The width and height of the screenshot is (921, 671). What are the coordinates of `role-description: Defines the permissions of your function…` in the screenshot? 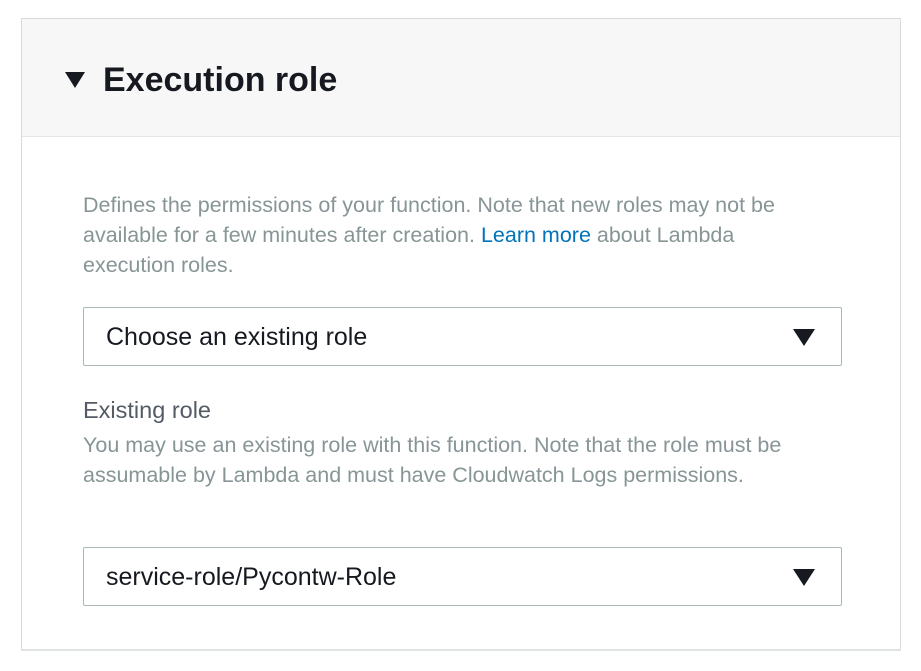 It's located at (453, 235).